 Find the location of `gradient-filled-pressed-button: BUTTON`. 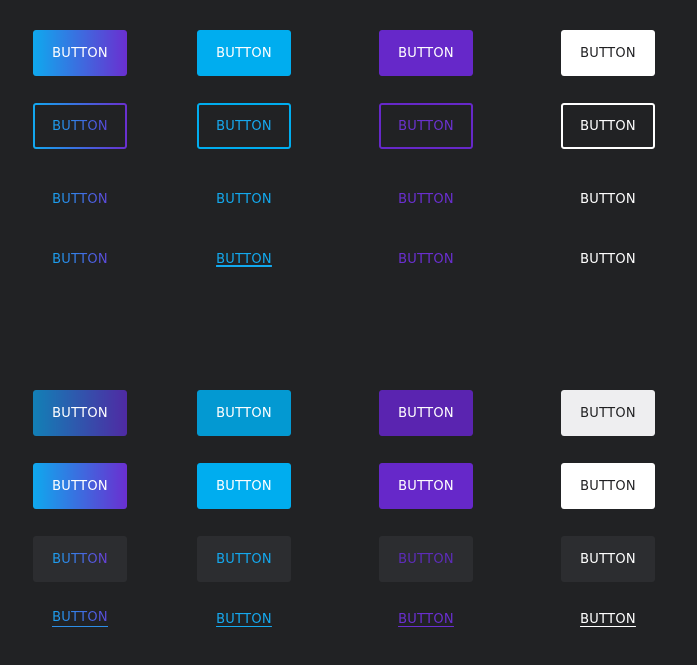

gradient-filled-pressed-button: BUTTON is located at coordinates (80, 413).